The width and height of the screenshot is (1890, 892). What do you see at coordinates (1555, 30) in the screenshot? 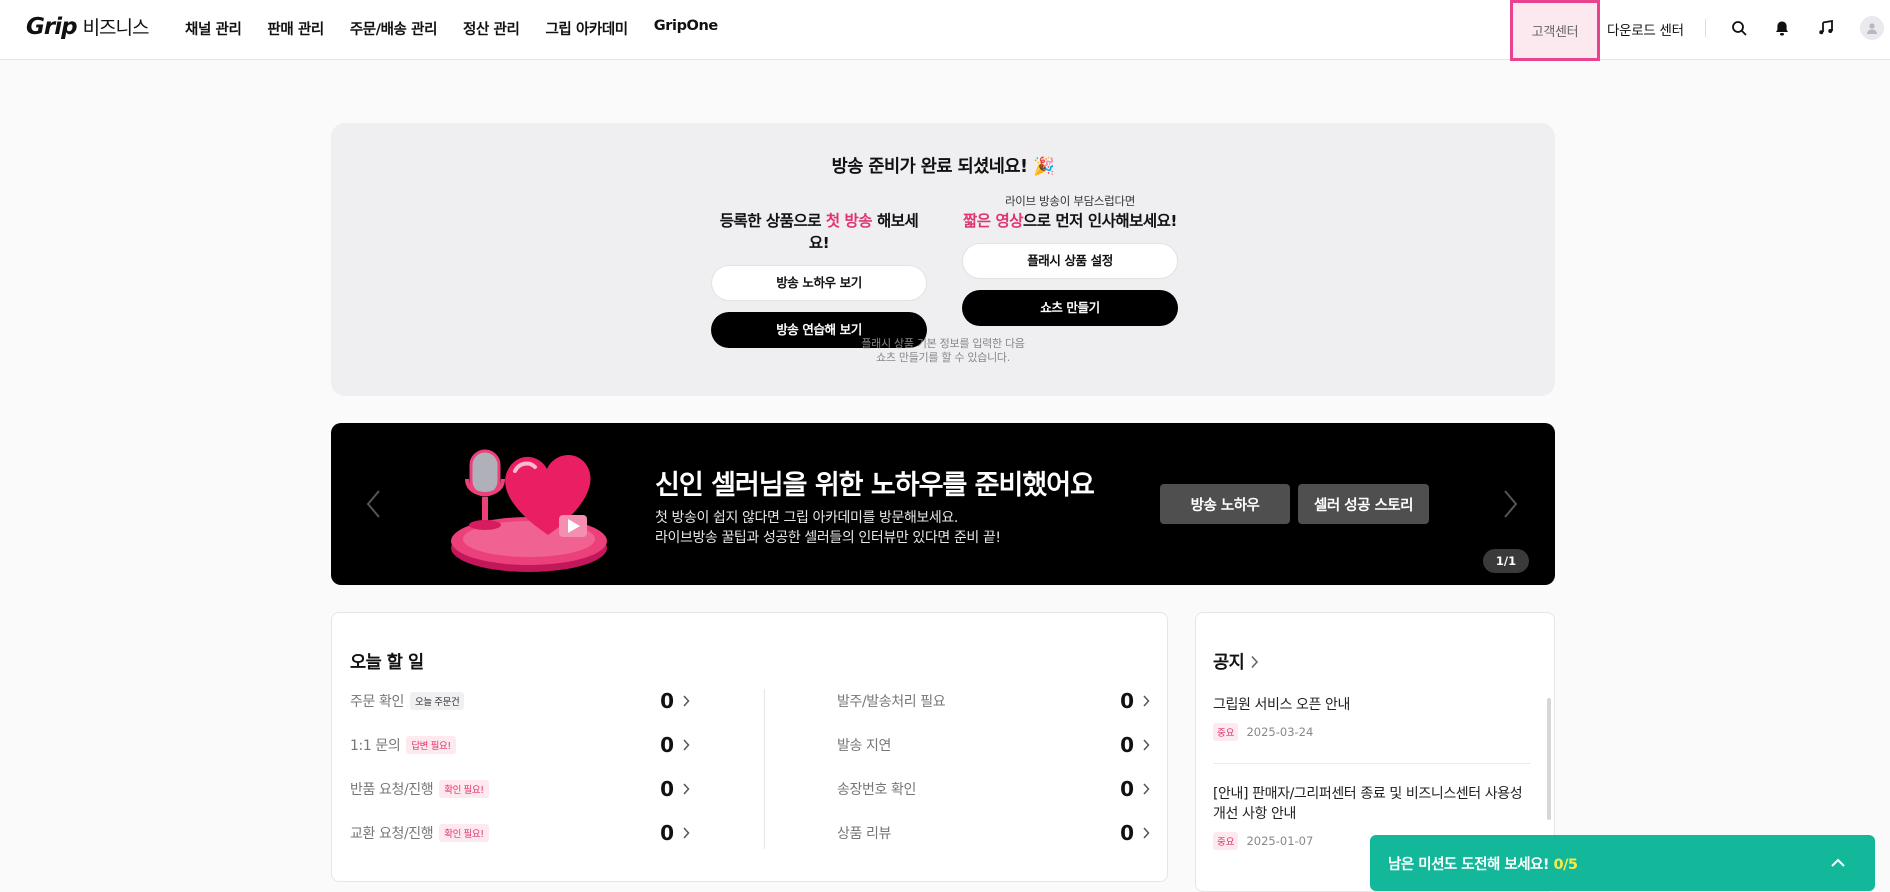
I see `customer-center-button: 고객센터` at bounding box center [1555, 30].